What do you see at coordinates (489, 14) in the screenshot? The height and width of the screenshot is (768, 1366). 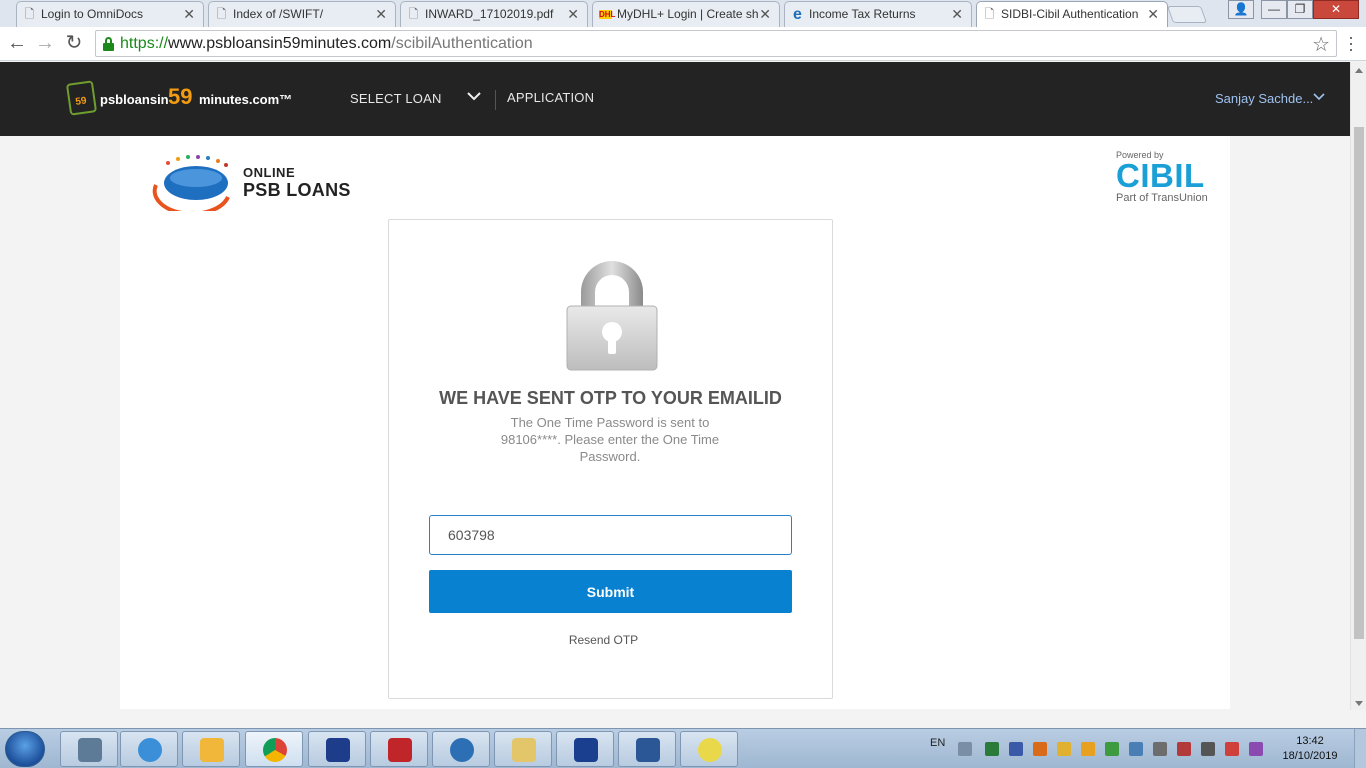 I see `tab-title: INWARD_17102019.pdf` at bounding box center [489, 14].